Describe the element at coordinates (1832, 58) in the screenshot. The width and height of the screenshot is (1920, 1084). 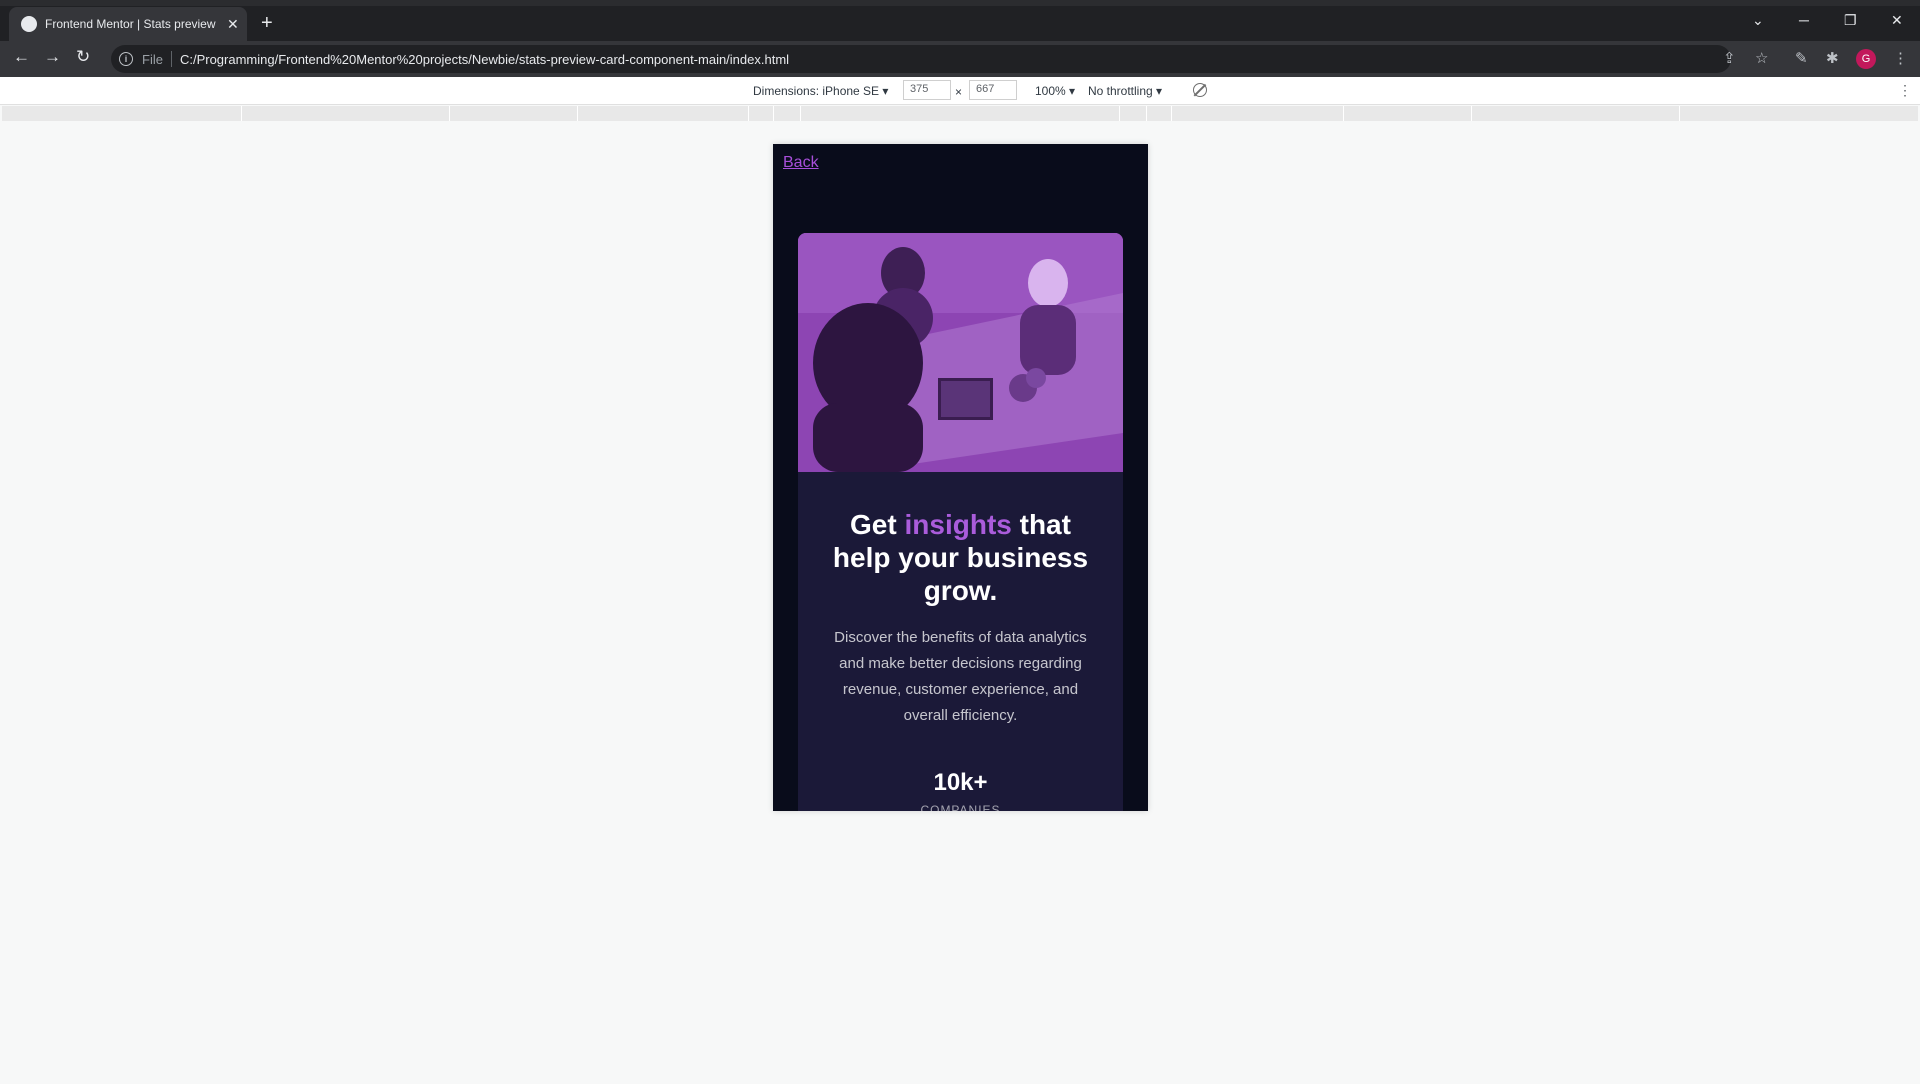
I see `extensions-puzzle-icon: ✱` at that location.